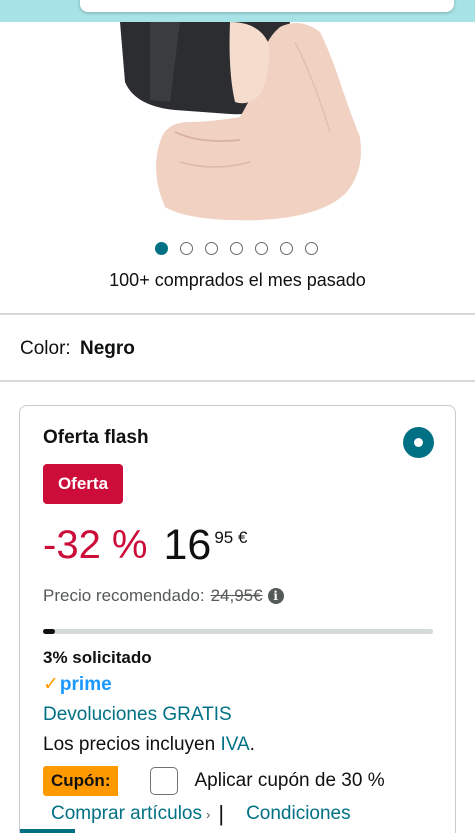 The width and height of the screenshot is (475, 833). I want to click on prime-logo: ✓ prime, so click(77, 684).